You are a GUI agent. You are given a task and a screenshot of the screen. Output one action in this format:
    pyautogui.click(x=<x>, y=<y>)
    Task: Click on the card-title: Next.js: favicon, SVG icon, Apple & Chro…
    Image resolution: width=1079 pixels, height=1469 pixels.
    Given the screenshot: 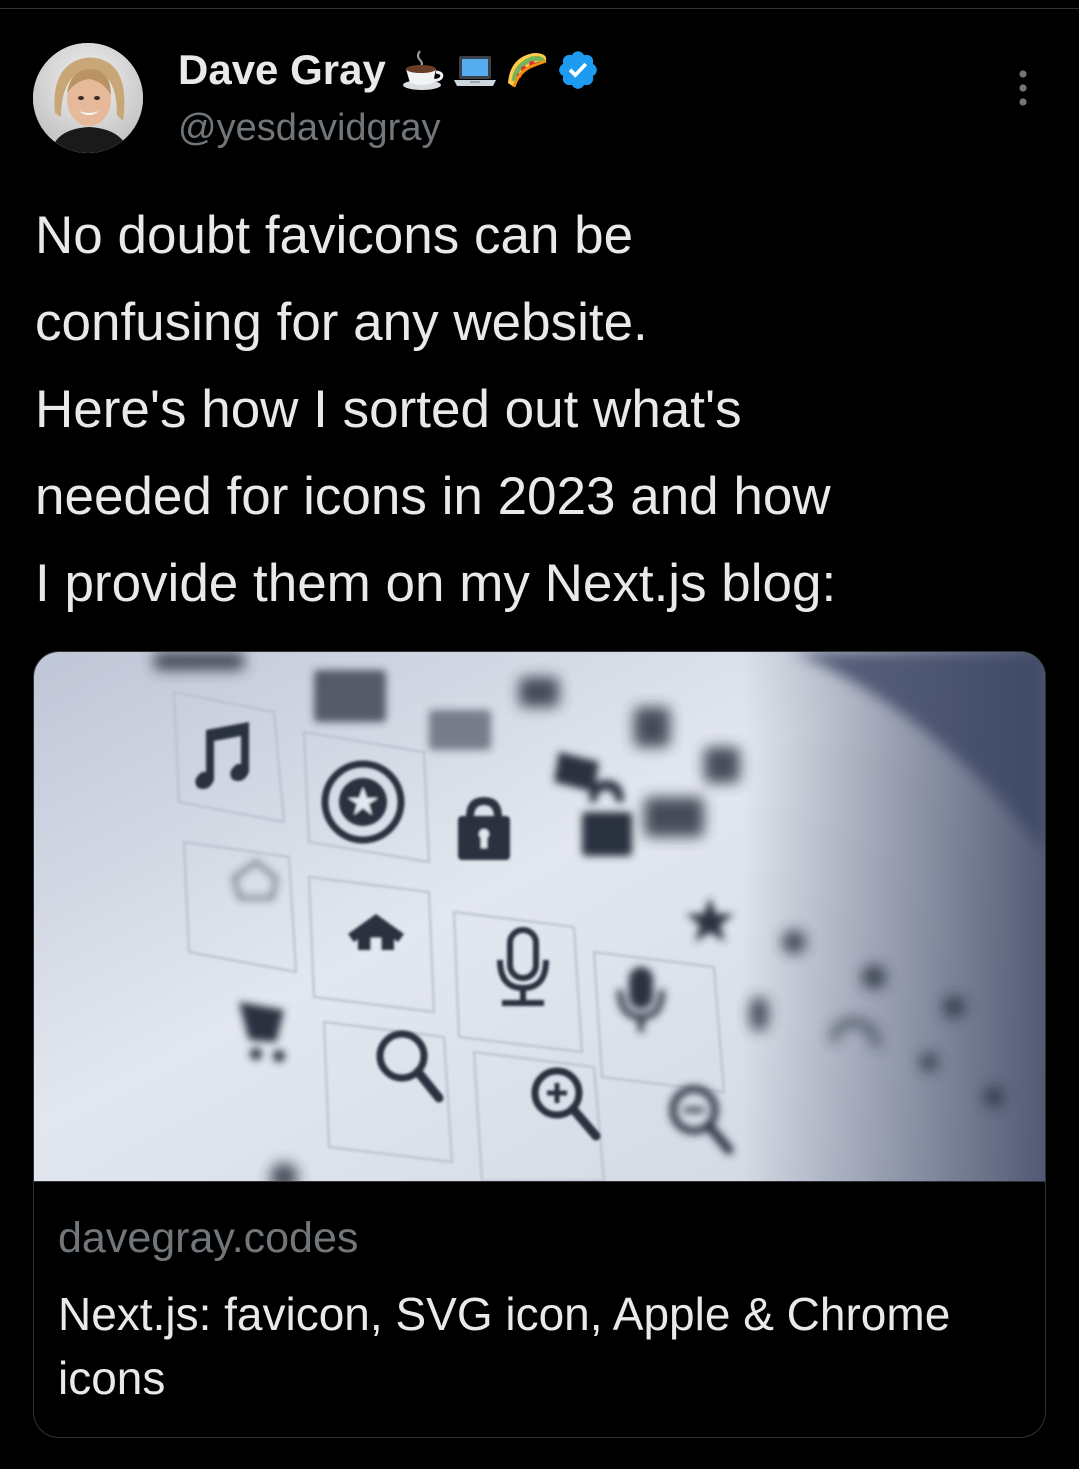 What is the action you would take?
    pyautogui.click(x=504, y=1346)
    